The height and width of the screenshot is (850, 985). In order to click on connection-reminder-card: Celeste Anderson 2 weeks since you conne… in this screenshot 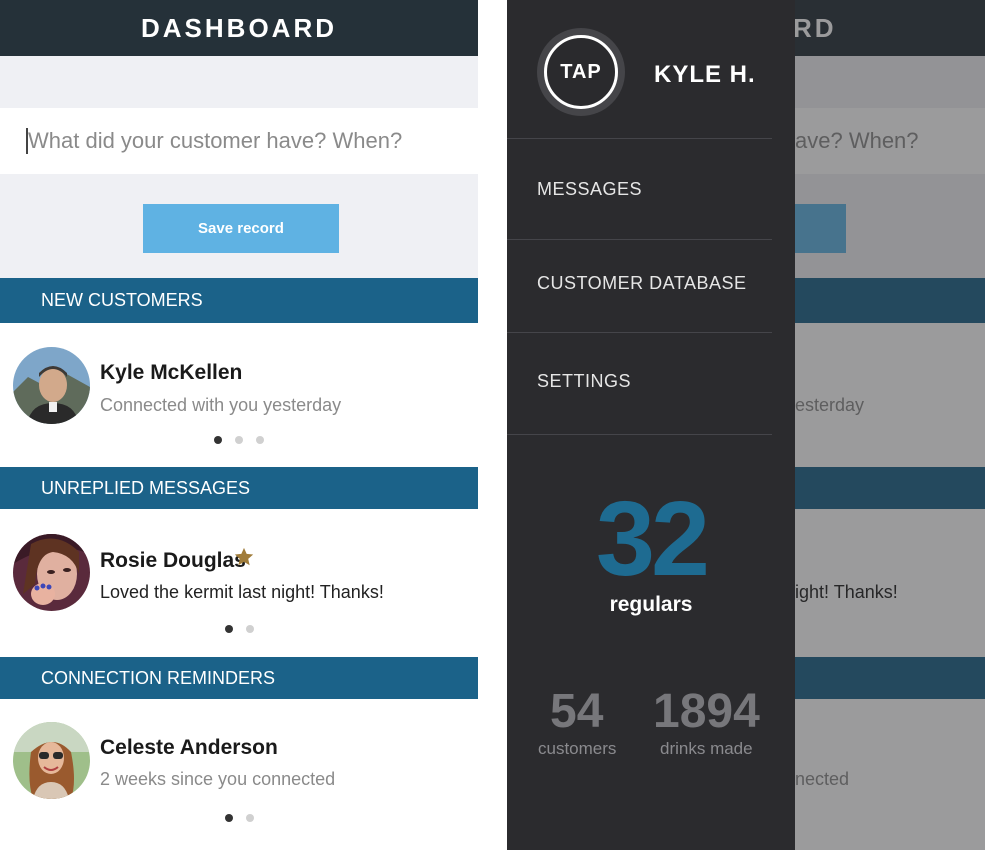, I will do `click(239, 774)`.